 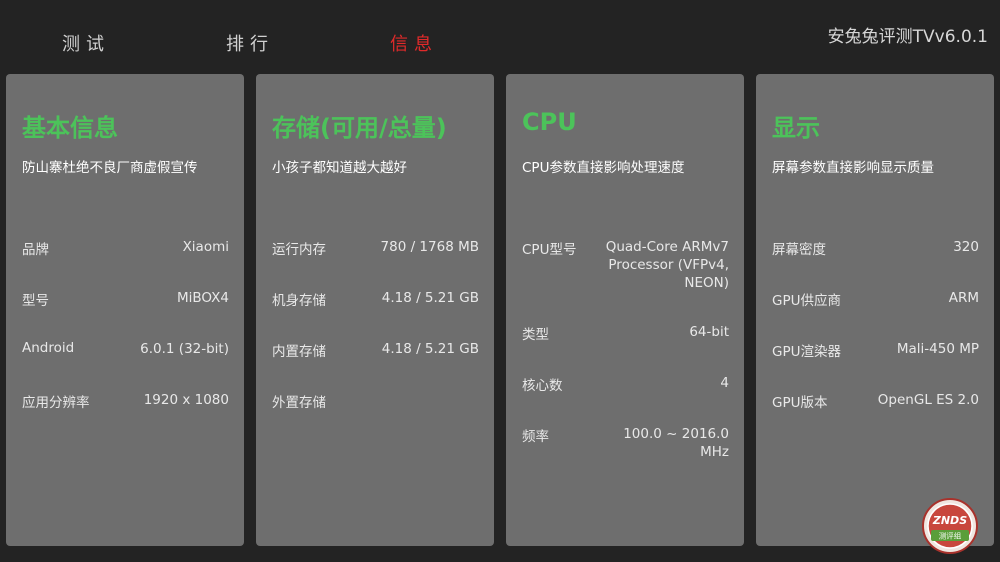 What do you see at coordinates (875, 416) in the screenshot?
I see `info-row-gpu-version: GPU版本 OpenGL ES 2.0` at bounding box center [875, 416].